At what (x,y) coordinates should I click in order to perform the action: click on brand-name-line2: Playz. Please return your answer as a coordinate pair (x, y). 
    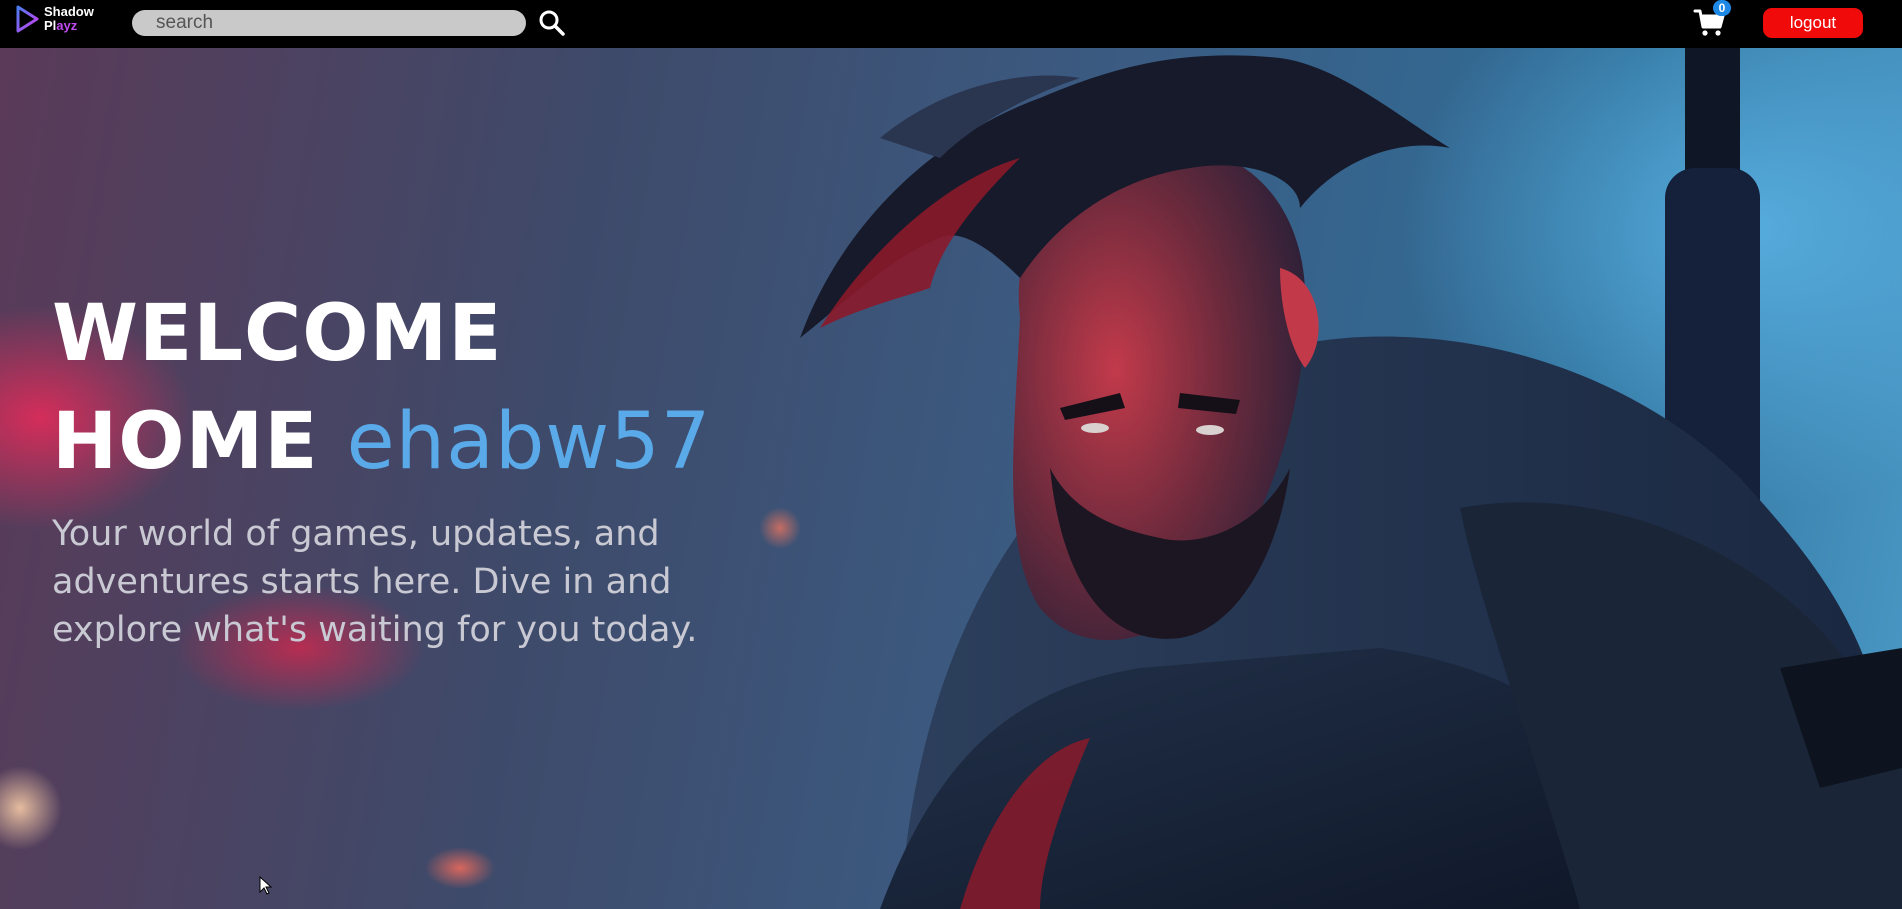
    Looking at the image, I should click on (69, 26).